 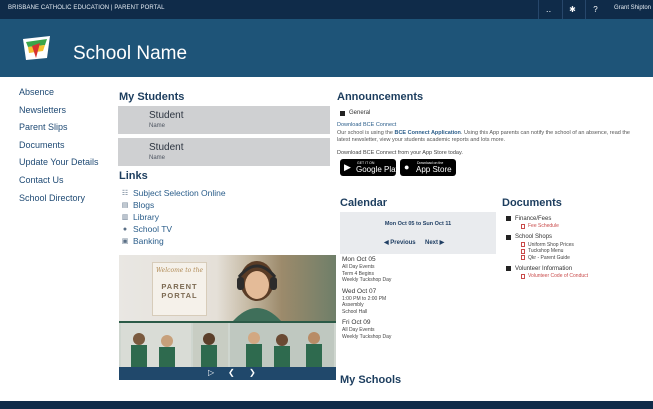 I want to click on doc-folder-title: Finance/Fees, so click(x=576, y=218).